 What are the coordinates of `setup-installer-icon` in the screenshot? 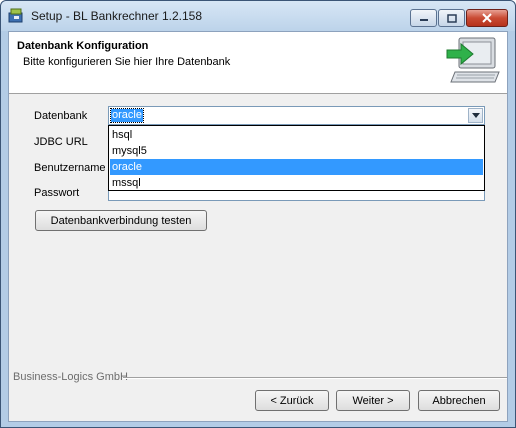 It's located at (16, 15).